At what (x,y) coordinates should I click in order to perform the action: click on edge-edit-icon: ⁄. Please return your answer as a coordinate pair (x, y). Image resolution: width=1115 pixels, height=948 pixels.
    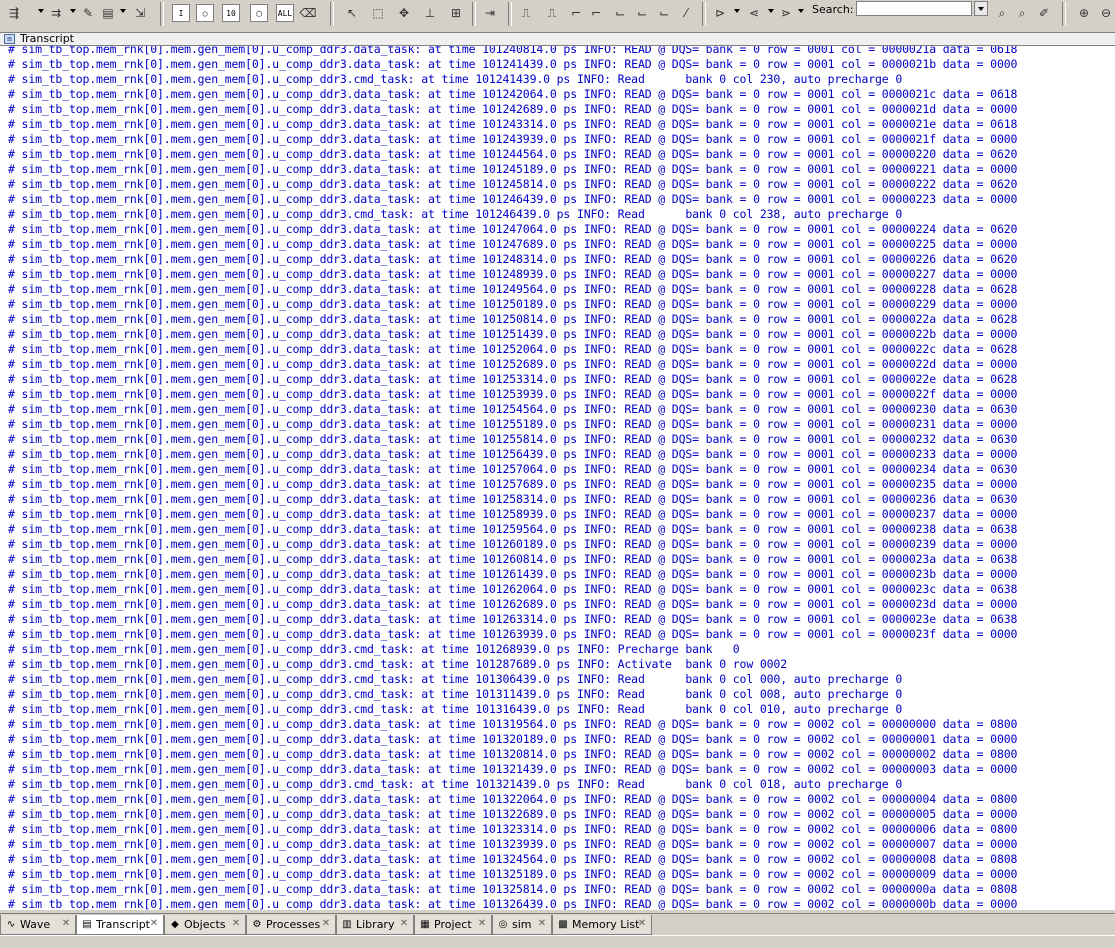
    Looking at the image, I should click on (686, 13).